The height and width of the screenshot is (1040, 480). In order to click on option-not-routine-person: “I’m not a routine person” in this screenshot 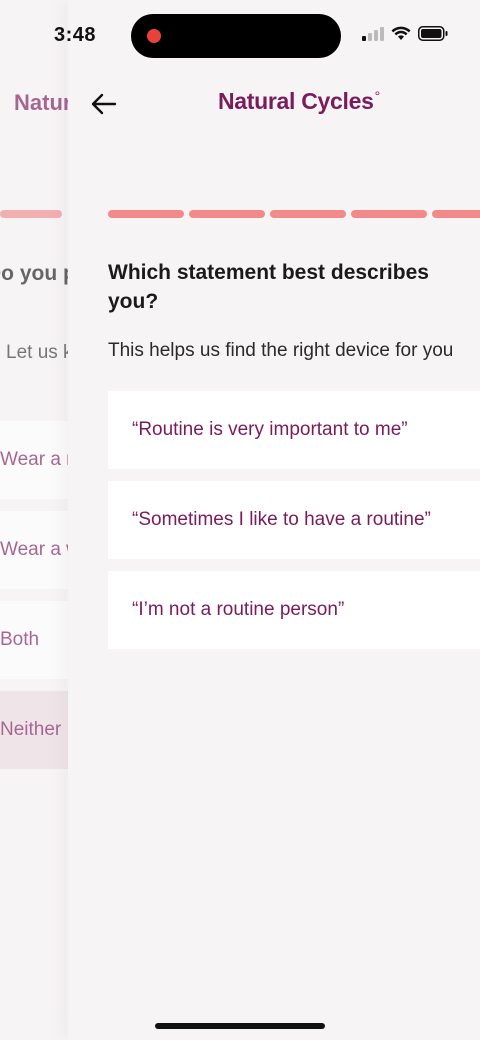, I will do `click(294, 610)`.